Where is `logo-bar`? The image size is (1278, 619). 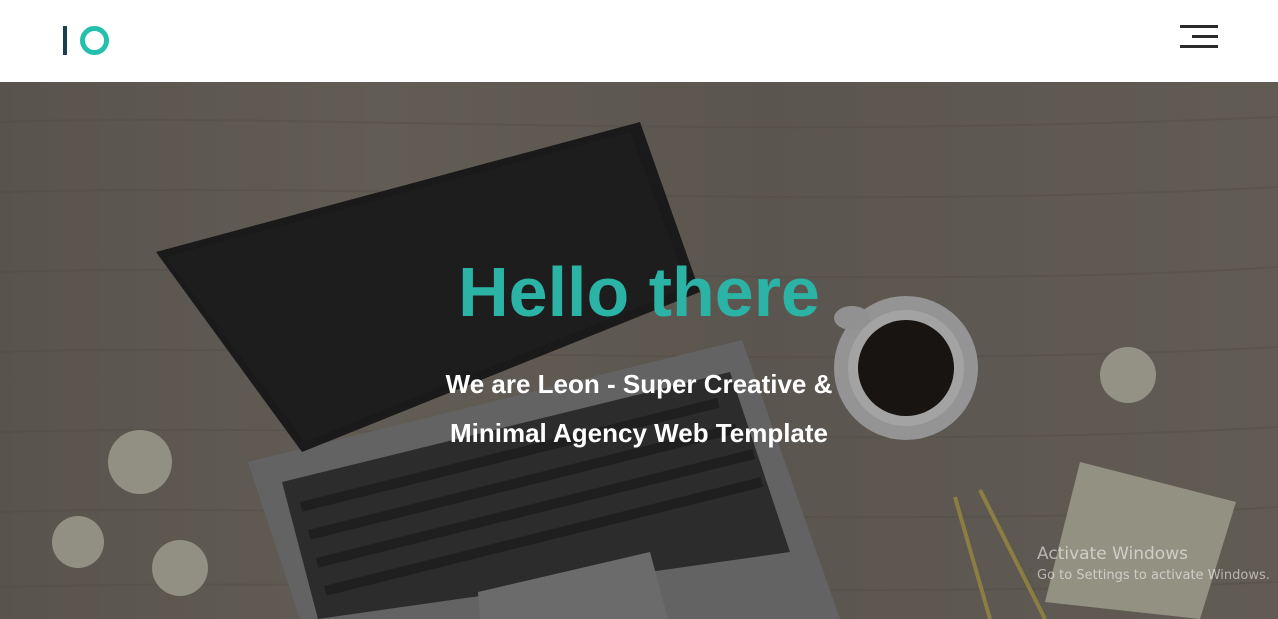 logo-bar is located at coordinates (65, 40).